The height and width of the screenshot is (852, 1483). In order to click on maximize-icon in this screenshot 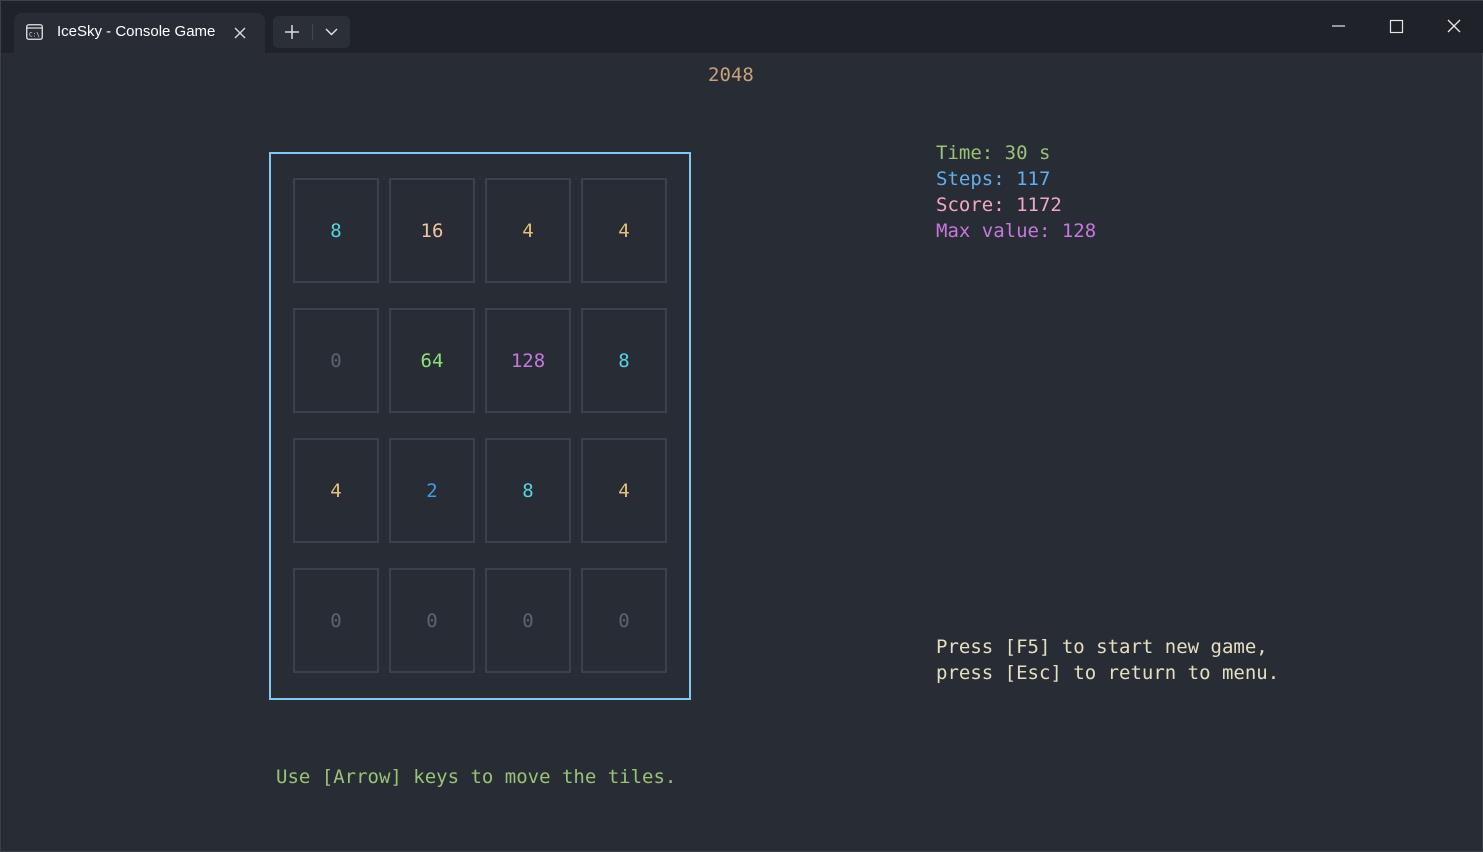, I will do `click(1396, 27)`.